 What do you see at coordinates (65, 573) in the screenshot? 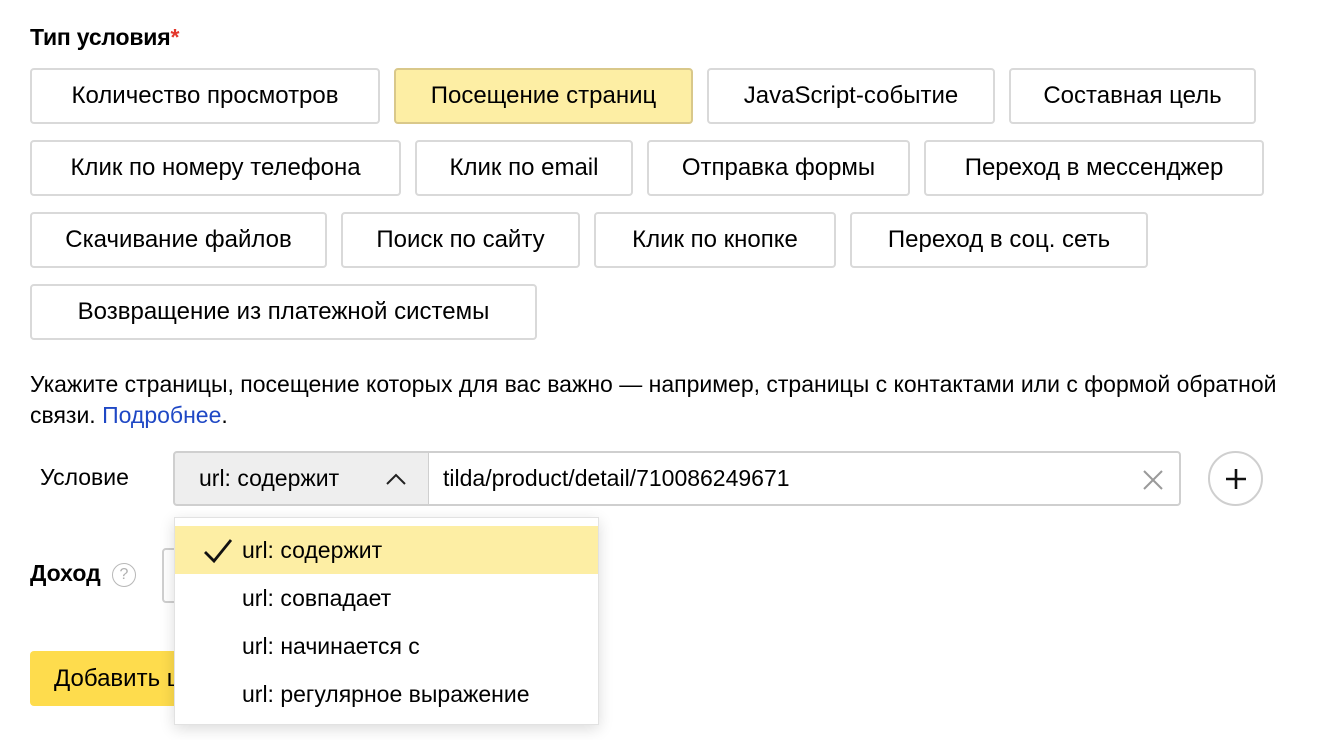
I see `income-label: Доход` at bounding box center [65, 573].